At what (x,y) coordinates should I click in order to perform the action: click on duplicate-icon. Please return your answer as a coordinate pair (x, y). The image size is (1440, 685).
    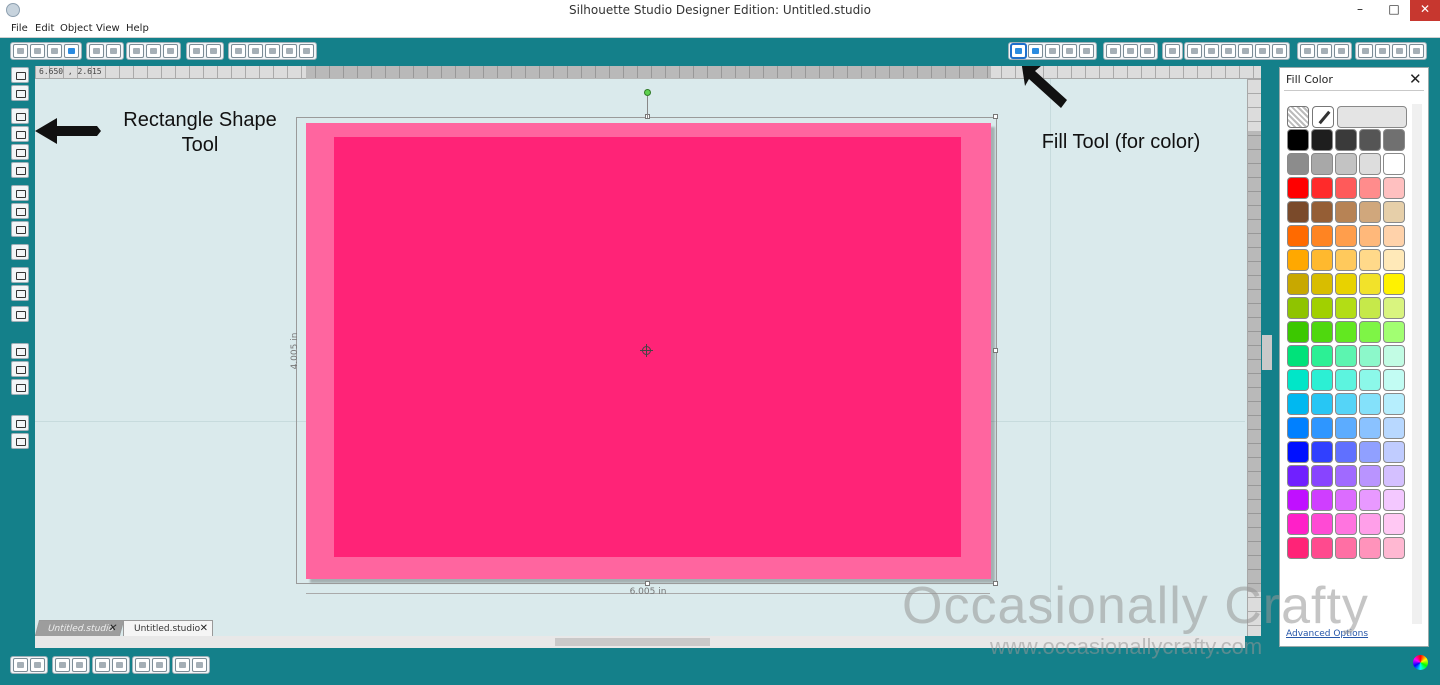
    Looking at the image, I should click on (182, 665).